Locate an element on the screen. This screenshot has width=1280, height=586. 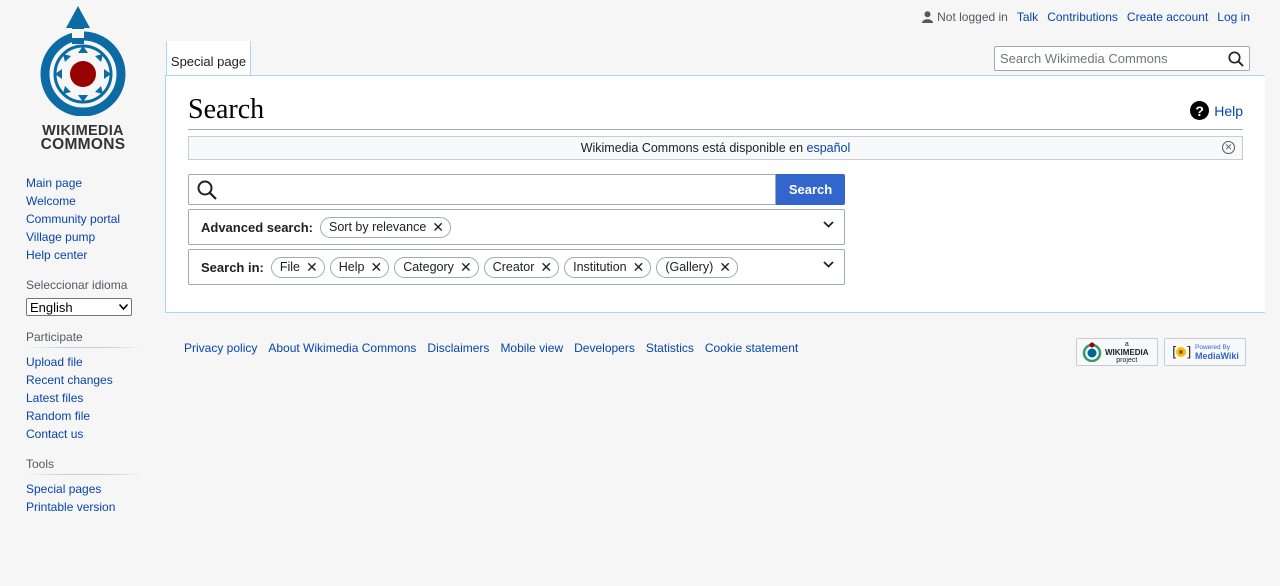
advanced-search-panel: Advanced search: Sort by relevance ✕ is located at coordinates (516, 227).